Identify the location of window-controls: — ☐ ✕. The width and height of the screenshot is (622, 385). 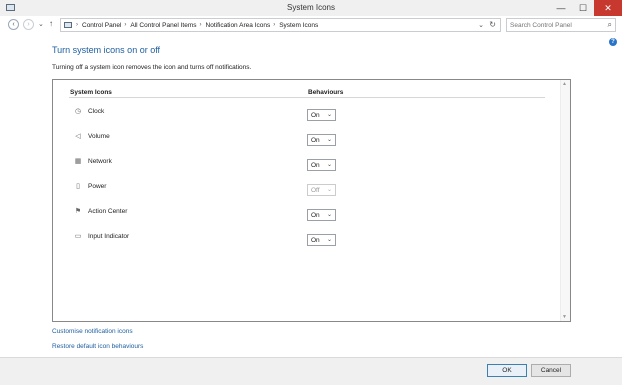
(586, 8).